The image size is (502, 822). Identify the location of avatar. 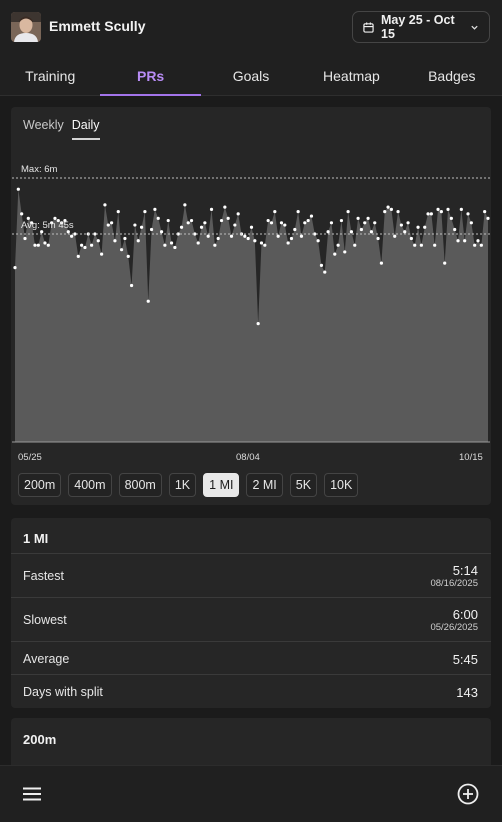
(26, 27).